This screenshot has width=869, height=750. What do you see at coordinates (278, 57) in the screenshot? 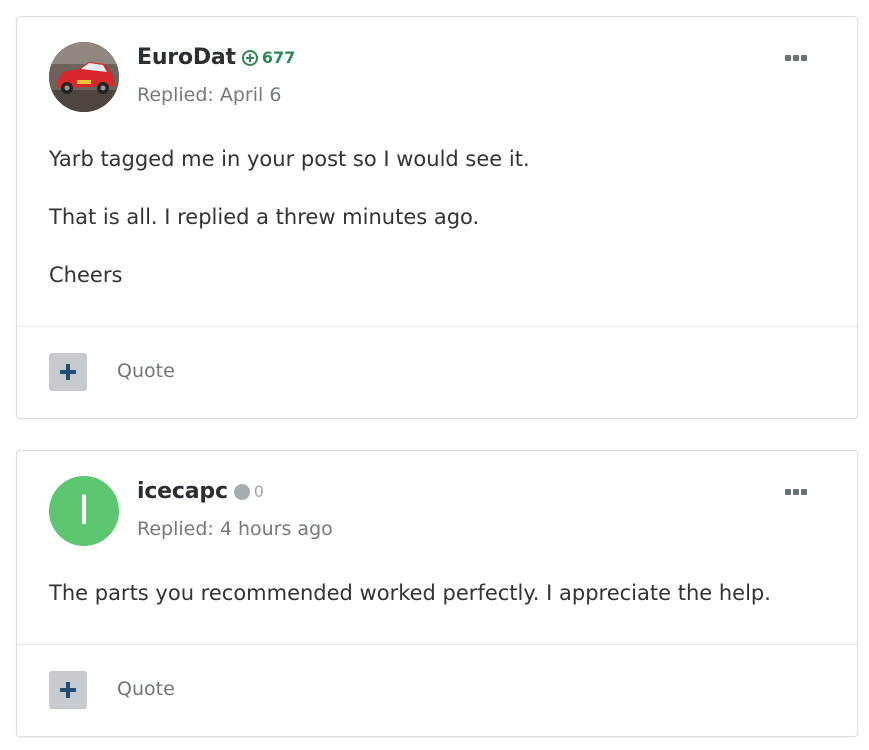
I see `reputation-count: 677` at bounding box center [278, 57].